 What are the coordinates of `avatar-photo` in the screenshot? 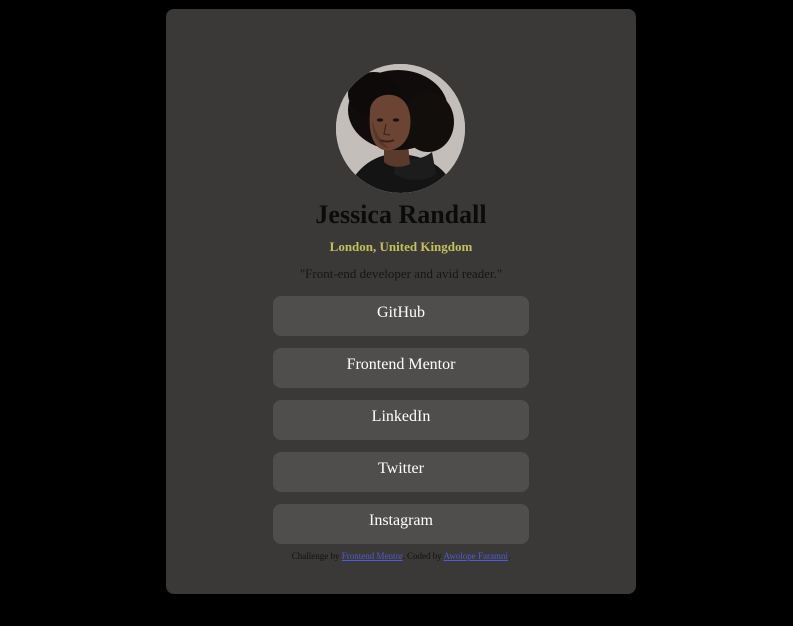 It's located at (400, 128).